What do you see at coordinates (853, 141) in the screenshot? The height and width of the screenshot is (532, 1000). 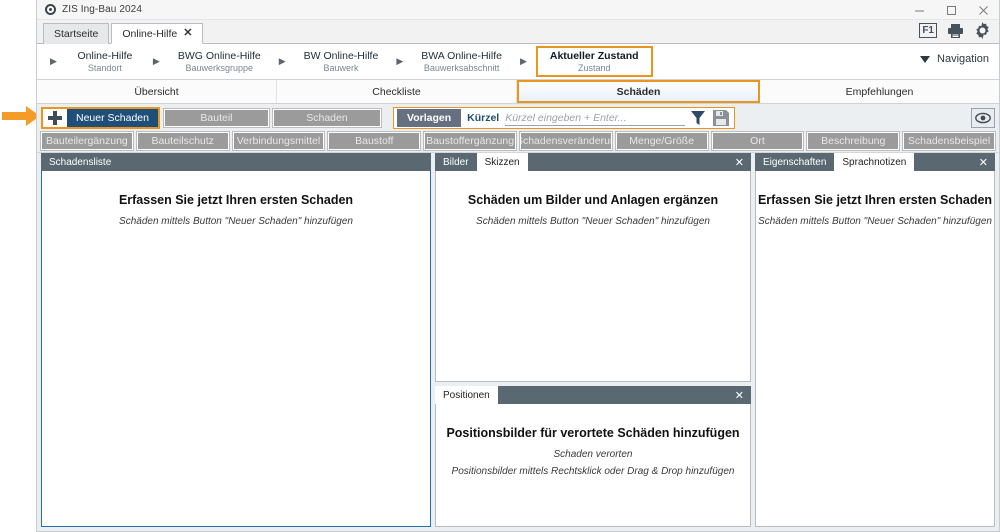 I see `beschreibung-button: Beschreibung` at bounding box center [853, 141].